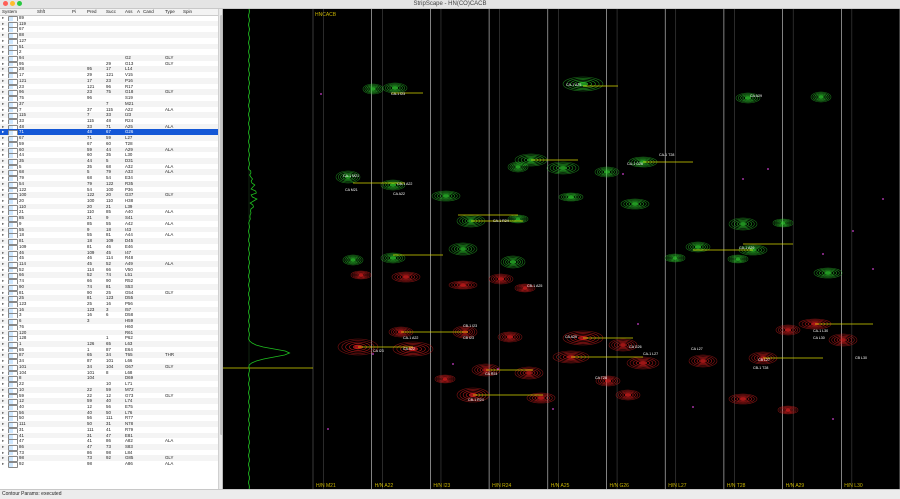  What do you see at coordinates (450, 4) in the screenshot?
I see `window-title: StripScape - HN(CO)CACB` at bounding box center [450, 4].